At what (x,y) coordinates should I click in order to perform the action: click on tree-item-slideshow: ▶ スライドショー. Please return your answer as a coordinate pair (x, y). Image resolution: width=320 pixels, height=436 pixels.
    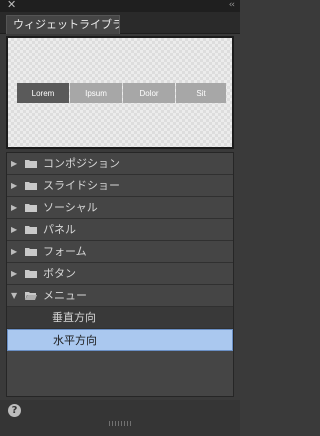
    Looking at the image, I should click on (120, 186).